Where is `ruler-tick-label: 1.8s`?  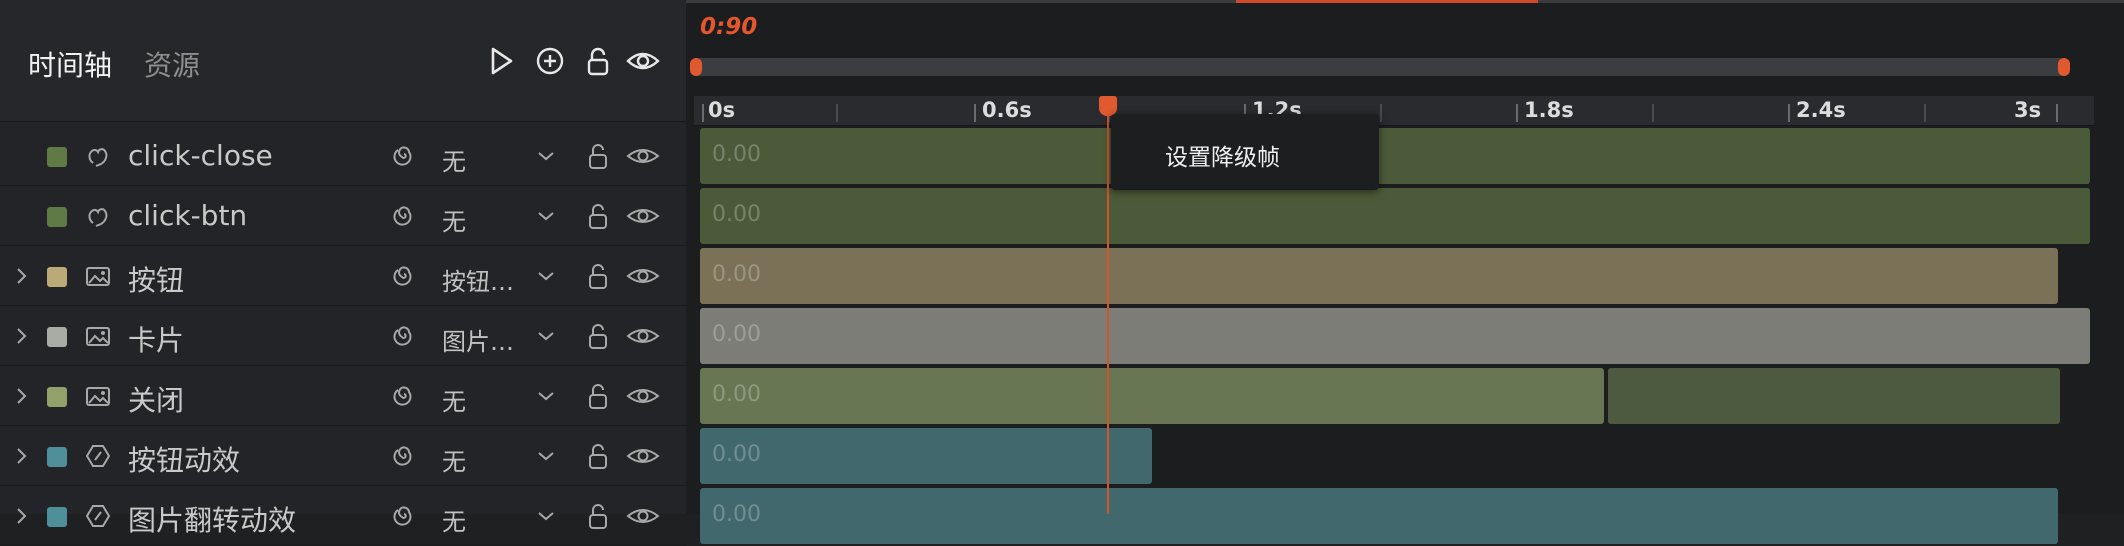 ruler-tick-label: 1.8s is located at coordinates (1549, 110).